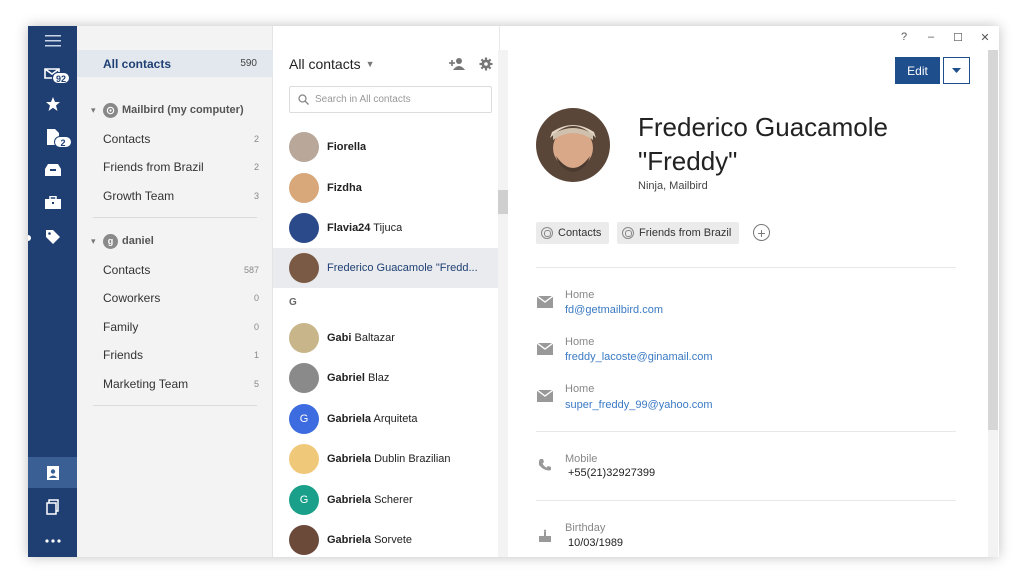 The width and height of the screenshot is (1024, 586). What do you see at coordinates (573, 233) in the screenshot?
I see `group-tag: Contacts` at bounding box center [573, 233].